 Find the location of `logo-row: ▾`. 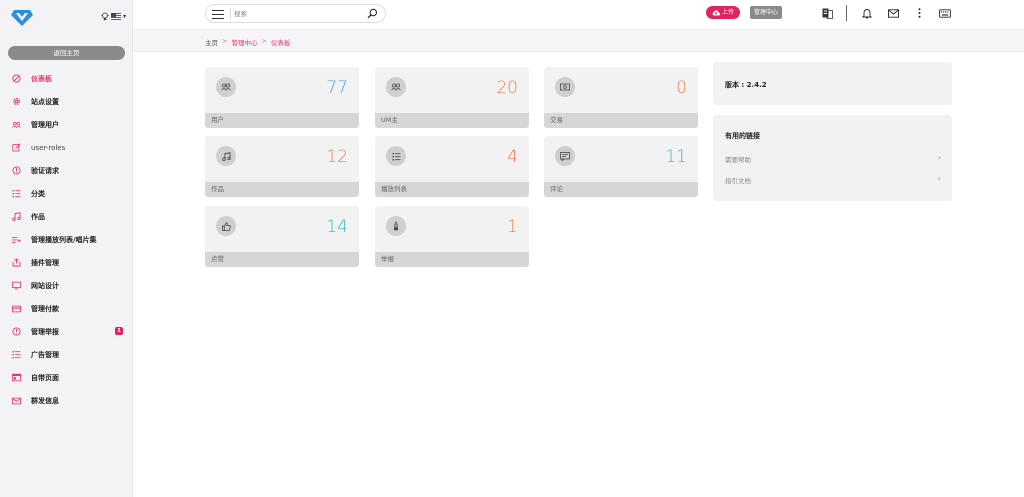

logo-row: ▾ is located at coordinates (66, 18).